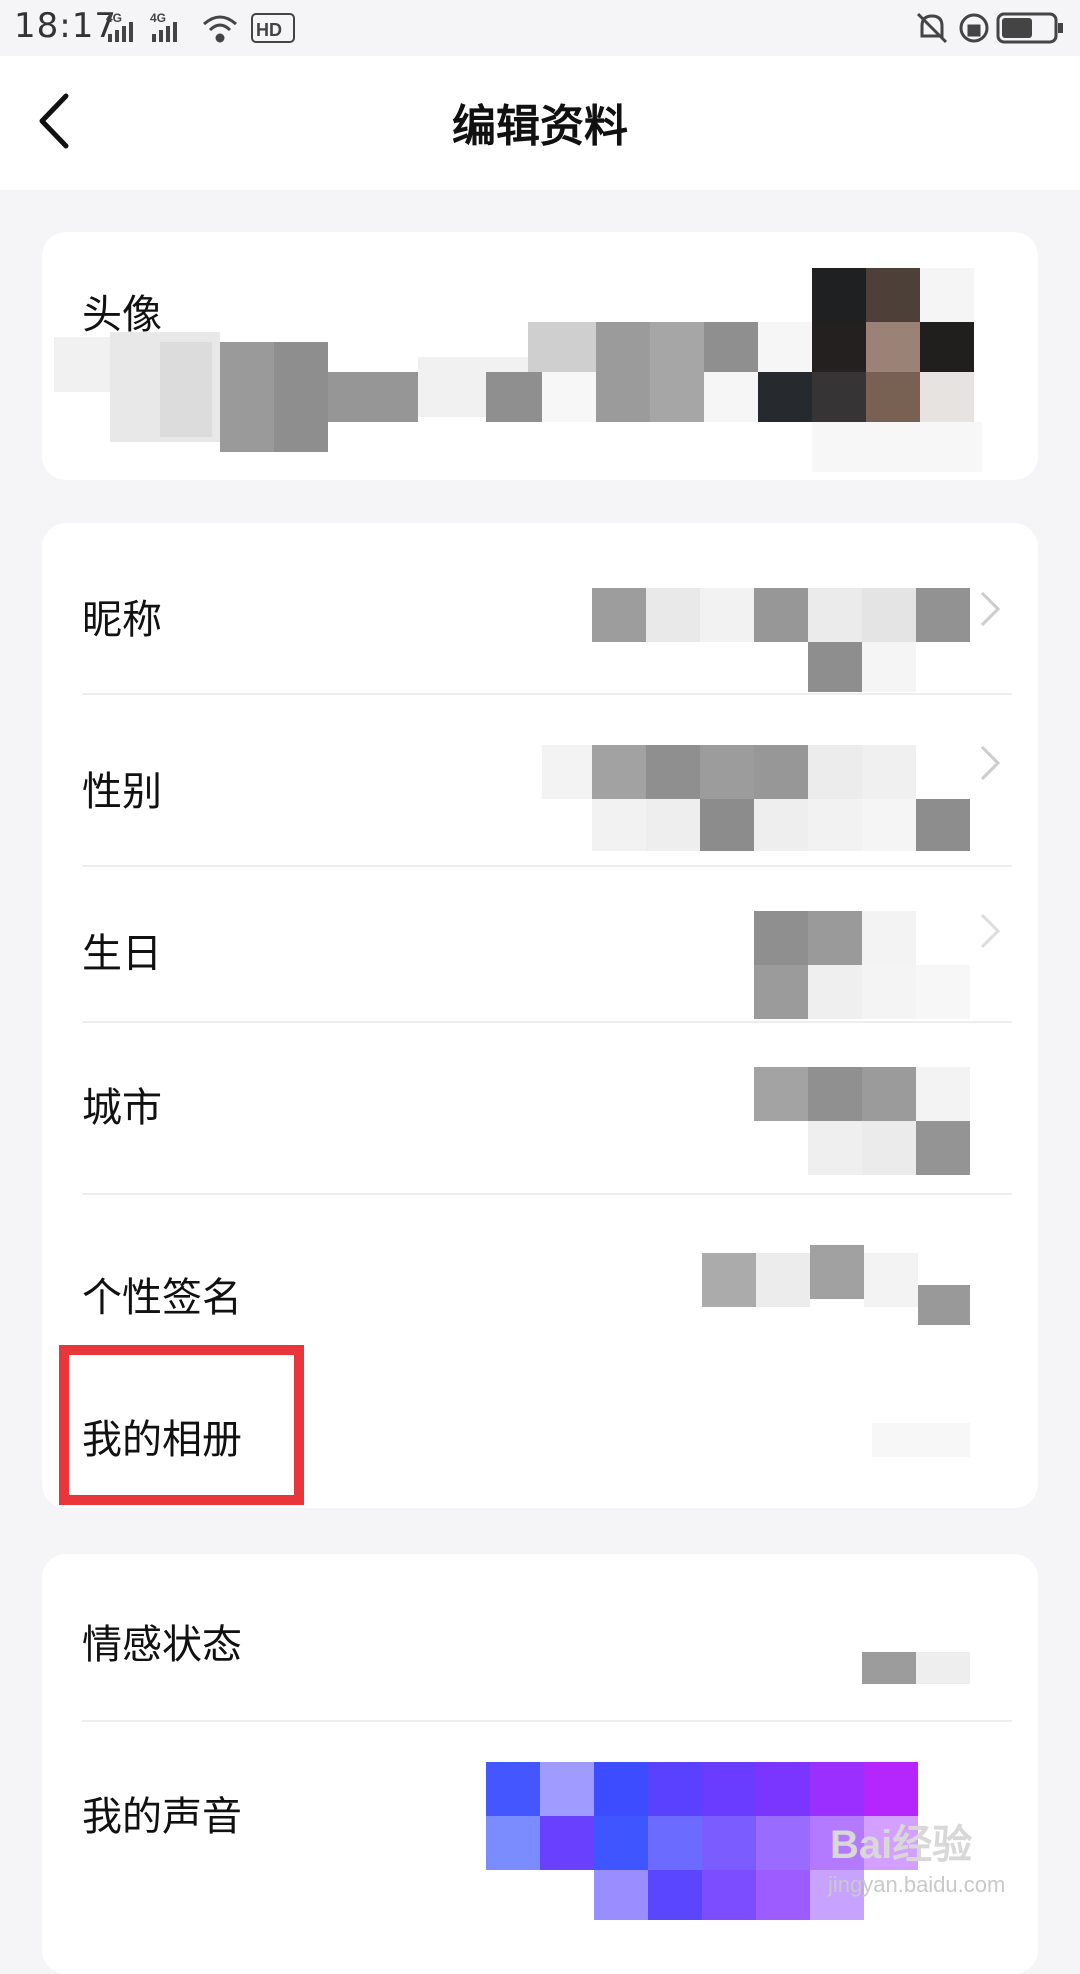 This screenshot has width=1080, height=1974. Describe the element at coordinates (932, 28) in the screenshot. I see `bell-off-icon` at that location.